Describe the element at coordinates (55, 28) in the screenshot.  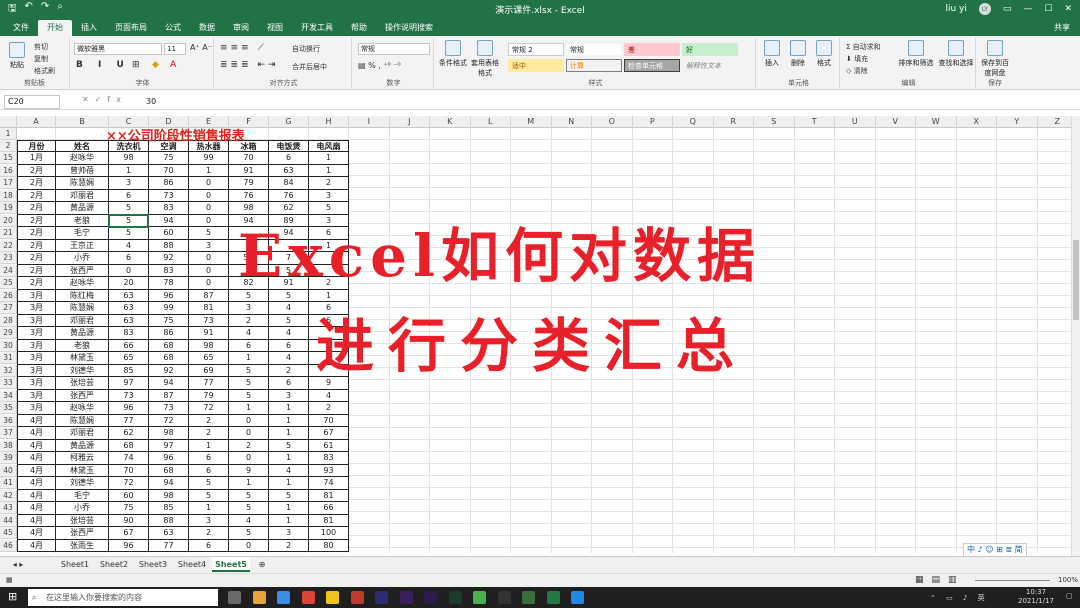
I see `tab-1: 开始` at that location.